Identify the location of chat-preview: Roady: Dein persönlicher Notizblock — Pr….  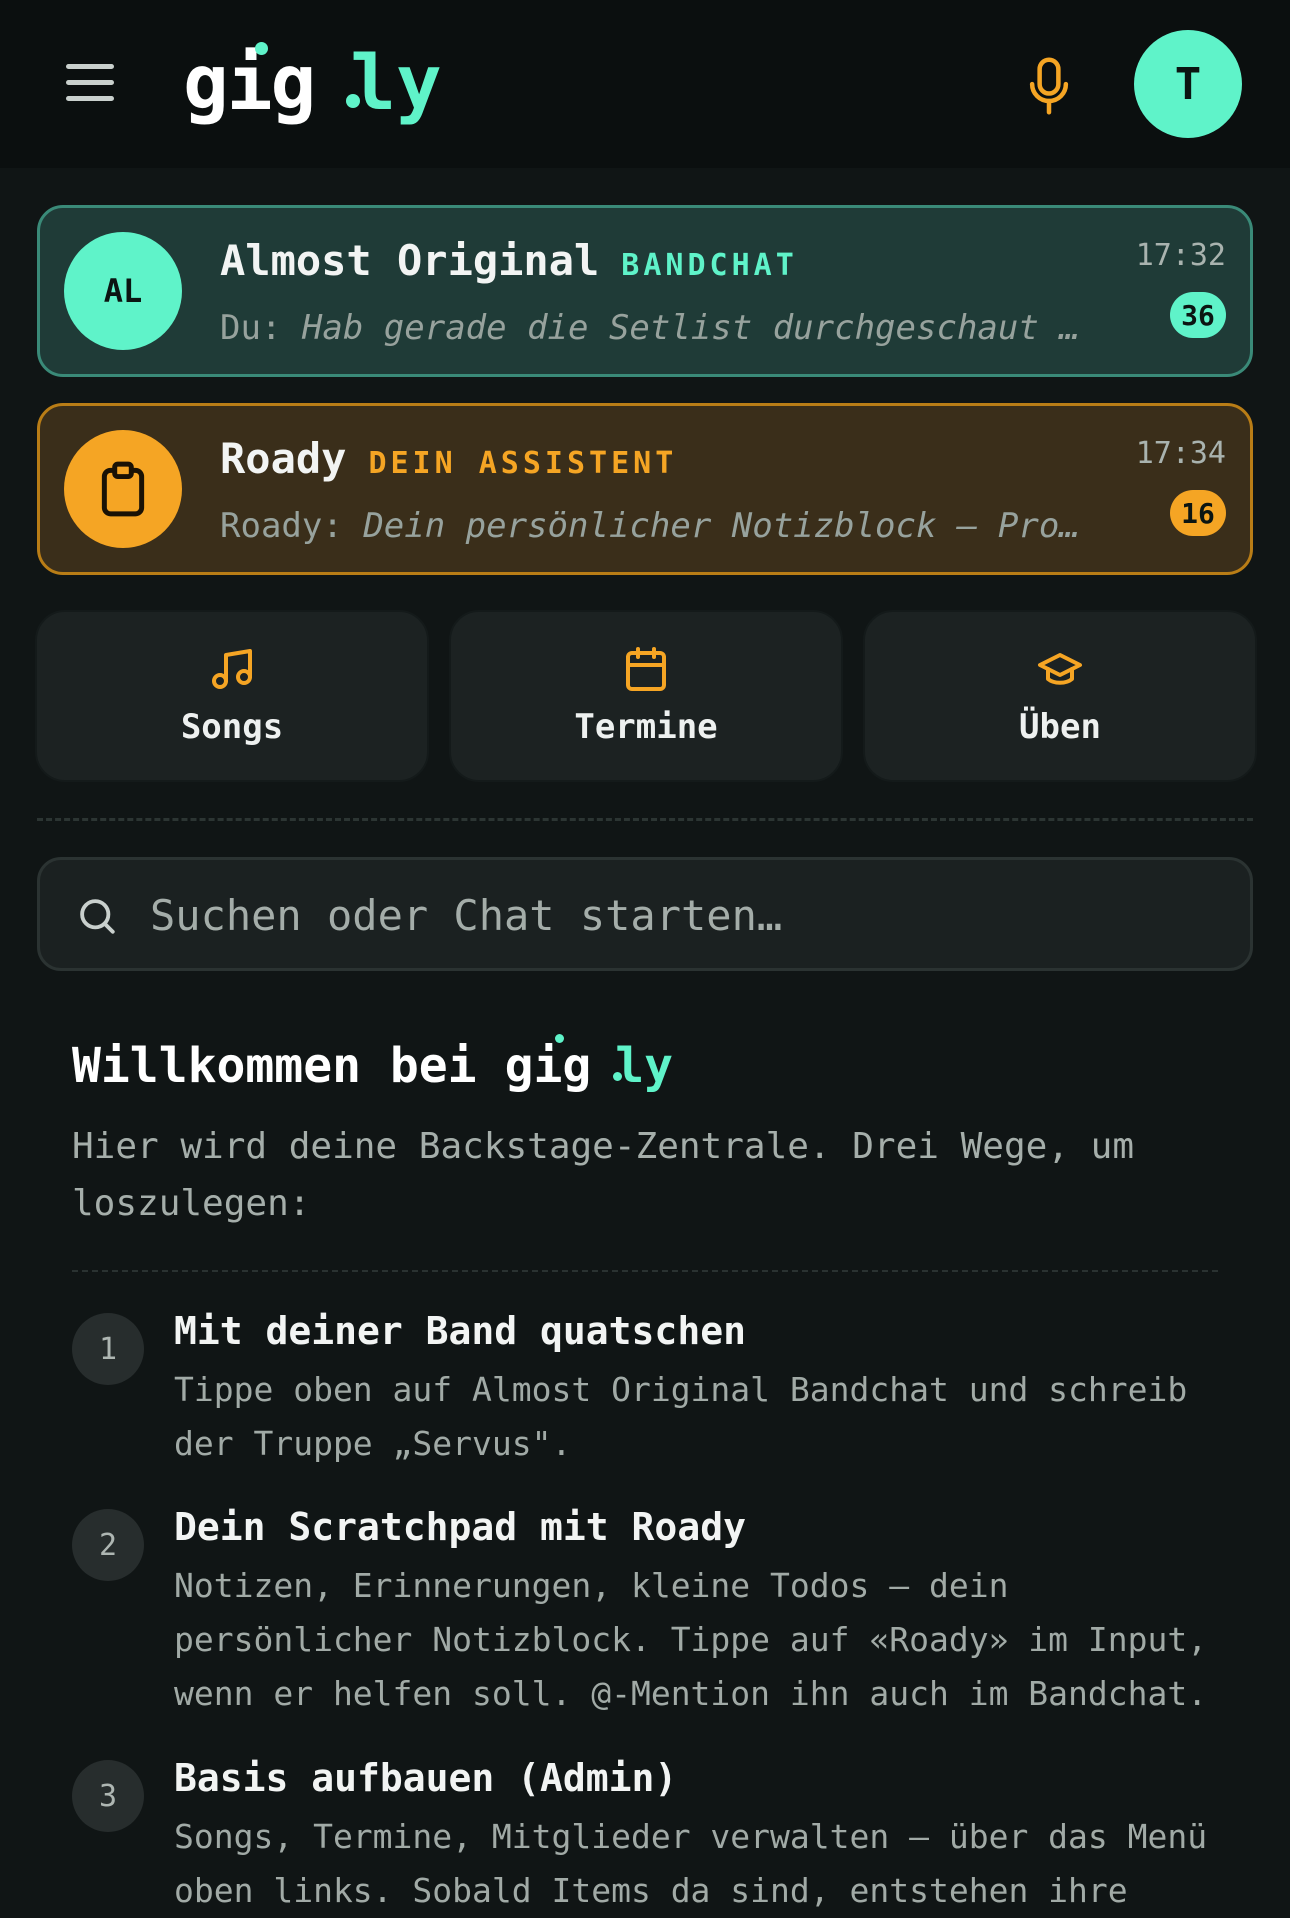
(650, 526).